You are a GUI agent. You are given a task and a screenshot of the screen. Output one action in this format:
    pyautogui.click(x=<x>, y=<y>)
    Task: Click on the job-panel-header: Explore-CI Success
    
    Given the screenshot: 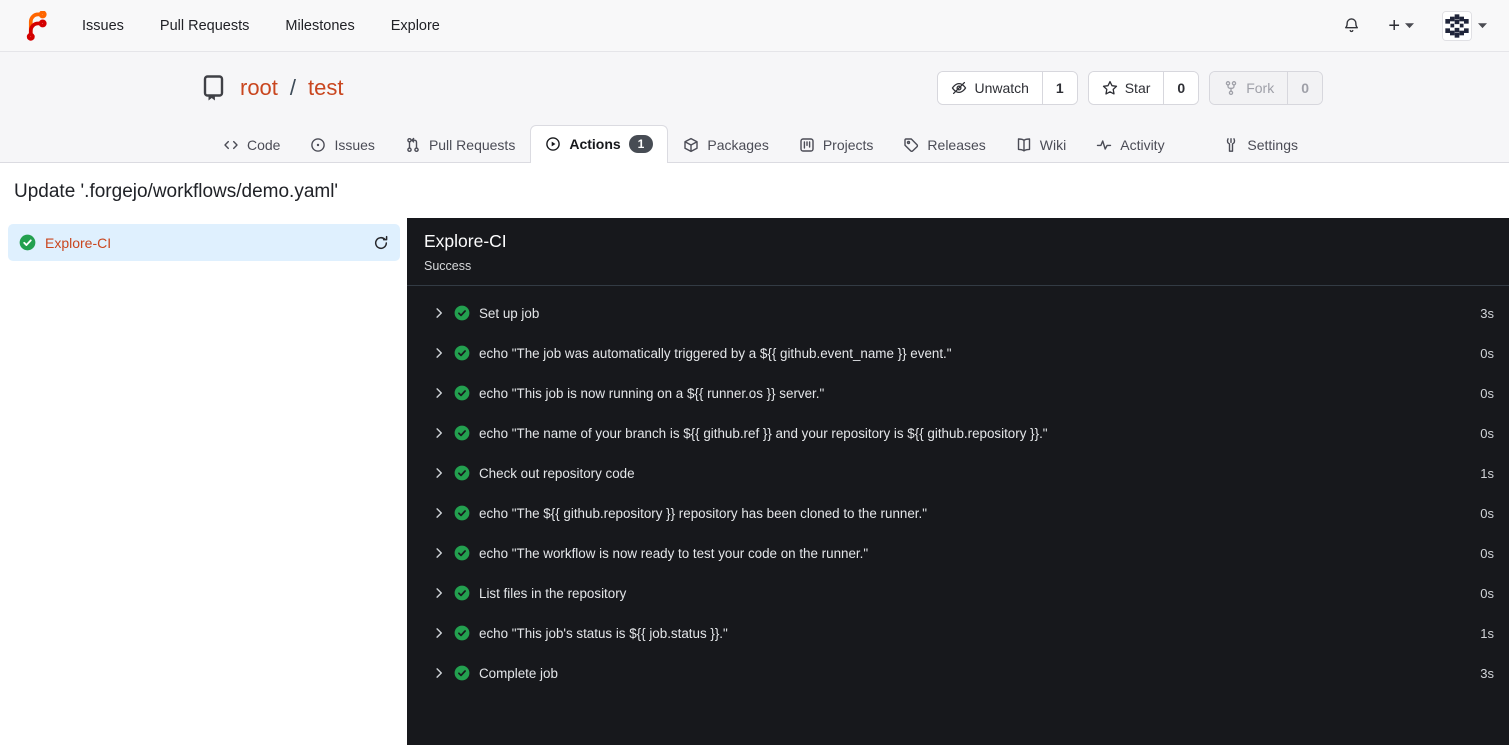 What is the action you would take?
    pyautogui.click(x=958, y=252)
    